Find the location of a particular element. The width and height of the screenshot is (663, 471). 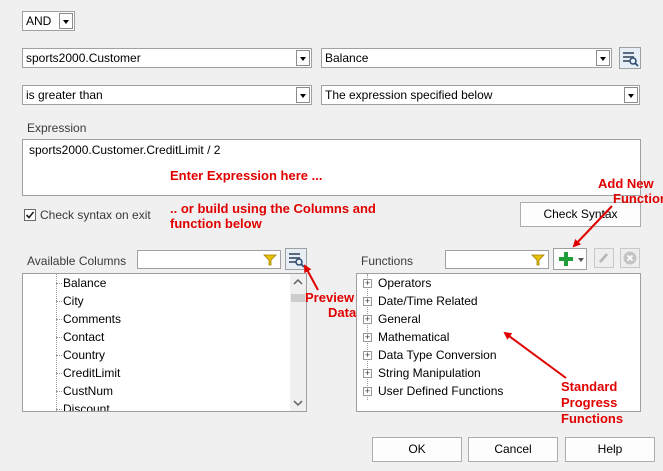

table-select: sports2000.Customer is located at coordinates (167, 58).